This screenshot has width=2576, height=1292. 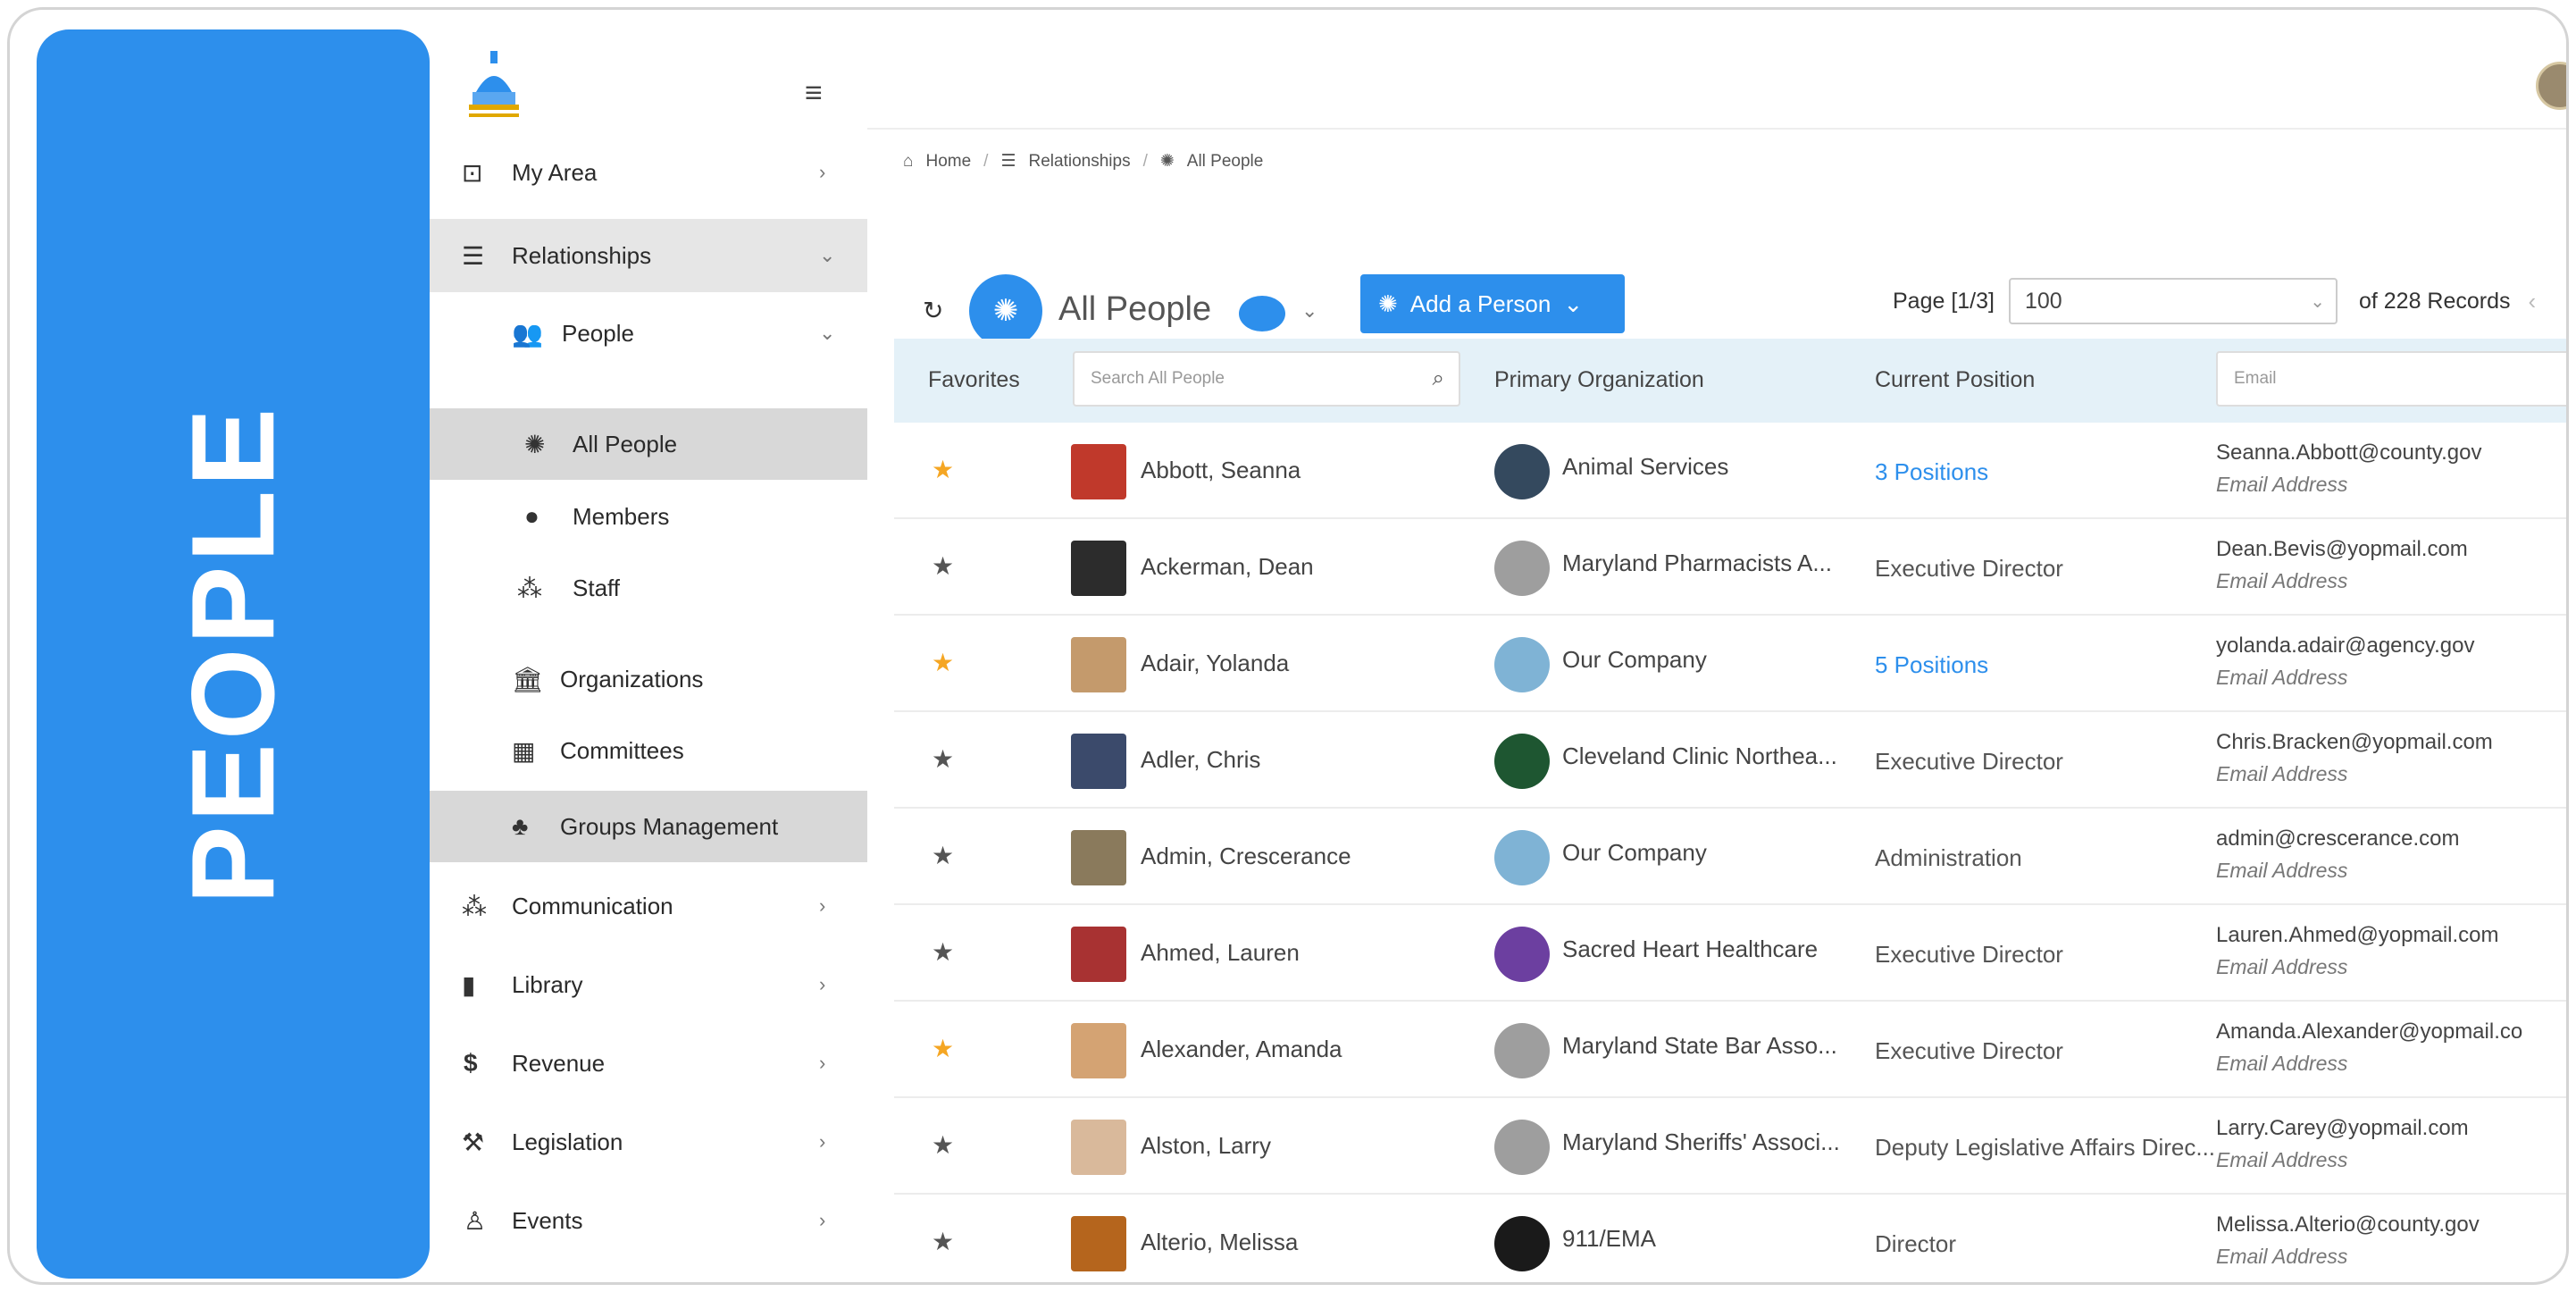 What do you see at coordinates (2337, 839) in the screenshot?
I see `email-address: admin@crescerance.com` at bounding box center [2337, 839].